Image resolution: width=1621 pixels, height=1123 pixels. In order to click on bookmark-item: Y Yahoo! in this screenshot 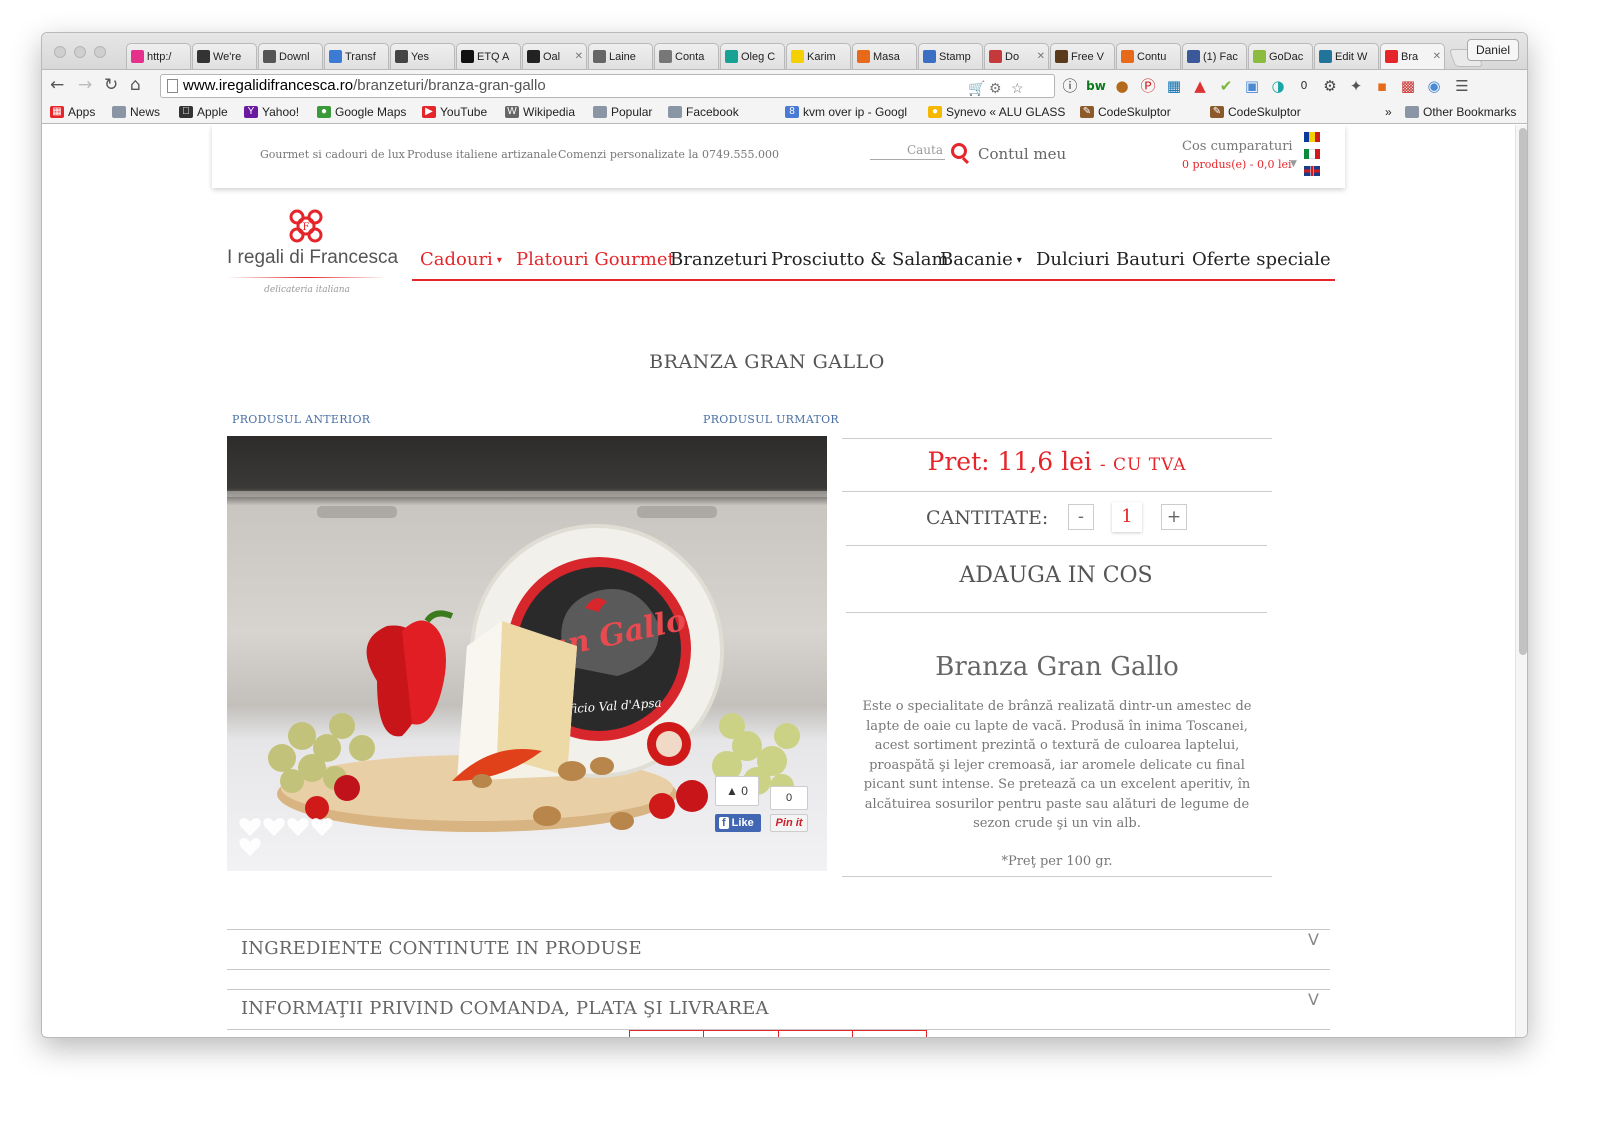, I will do `click(271, 112)`.